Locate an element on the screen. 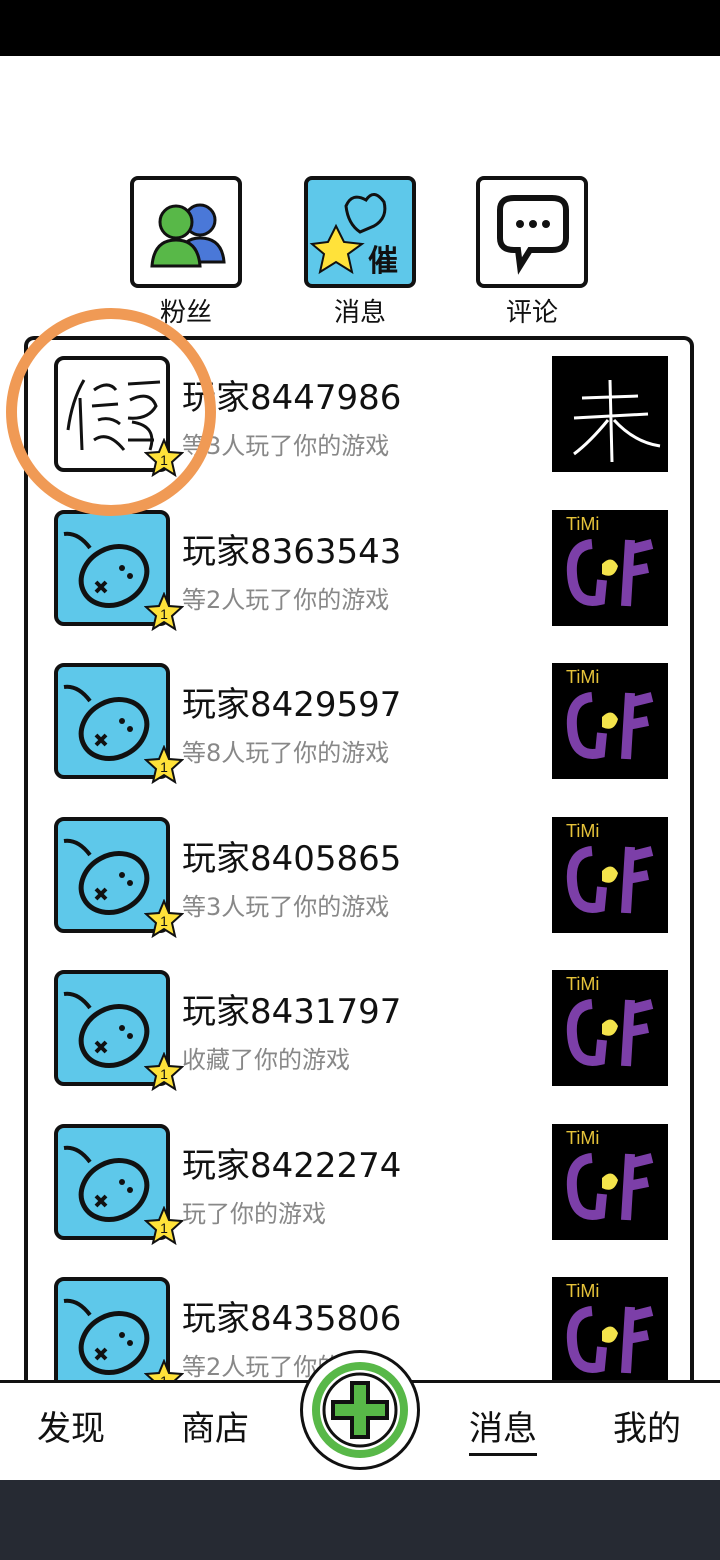 The height and width of the screenshot is (1560, 720). player-name: 玩家8431797 is located at coordinates (291, 1008).